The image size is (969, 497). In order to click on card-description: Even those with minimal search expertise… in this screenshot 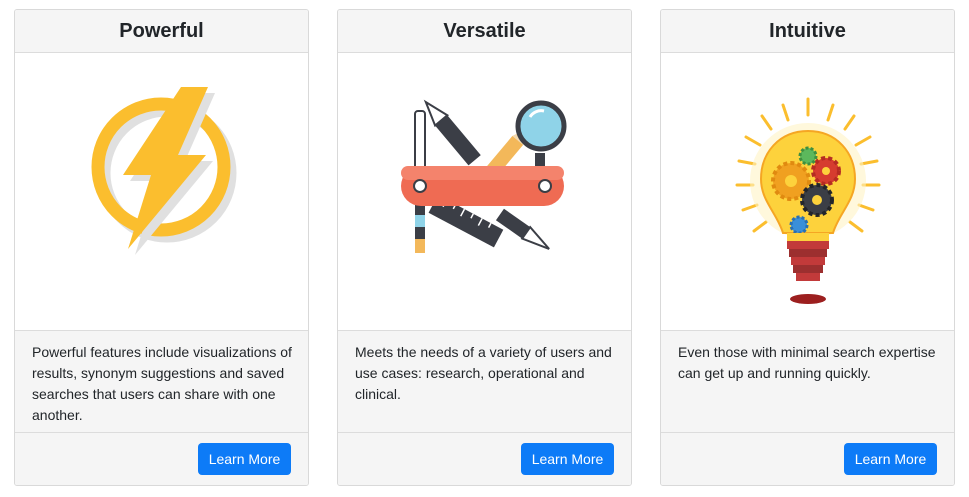, I will do `click(807, 382)`.